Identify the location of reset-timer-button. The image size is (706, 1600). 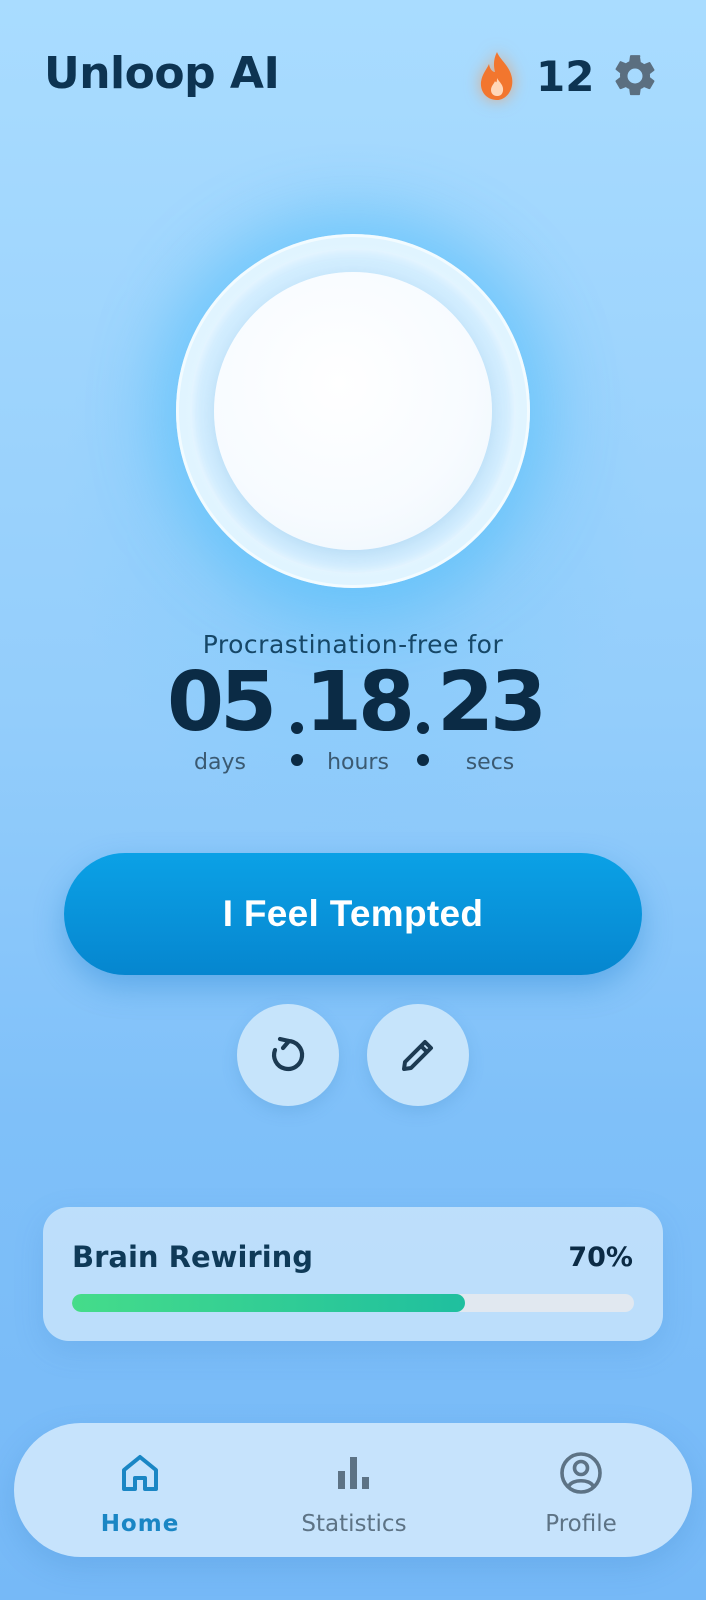
(288, 1055).